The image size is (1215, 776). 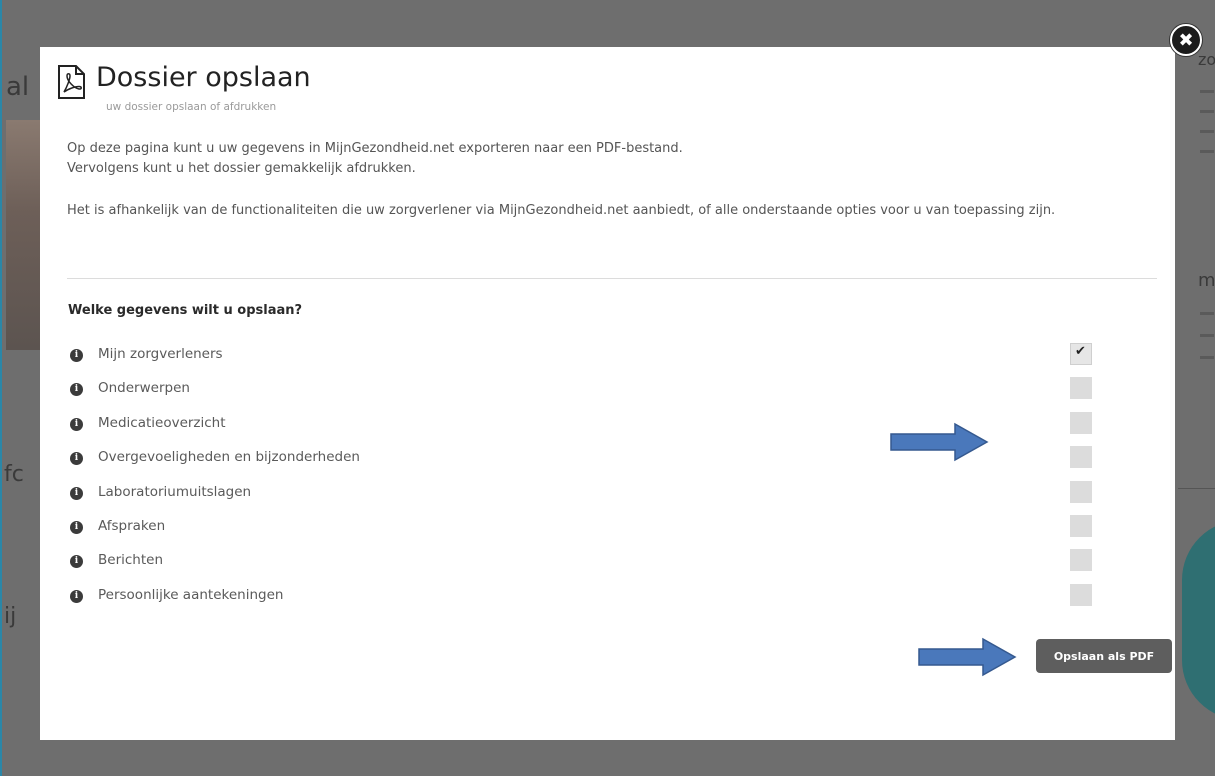 I want to click on option-label: Onderwerpen, so click(x=144, y=388).